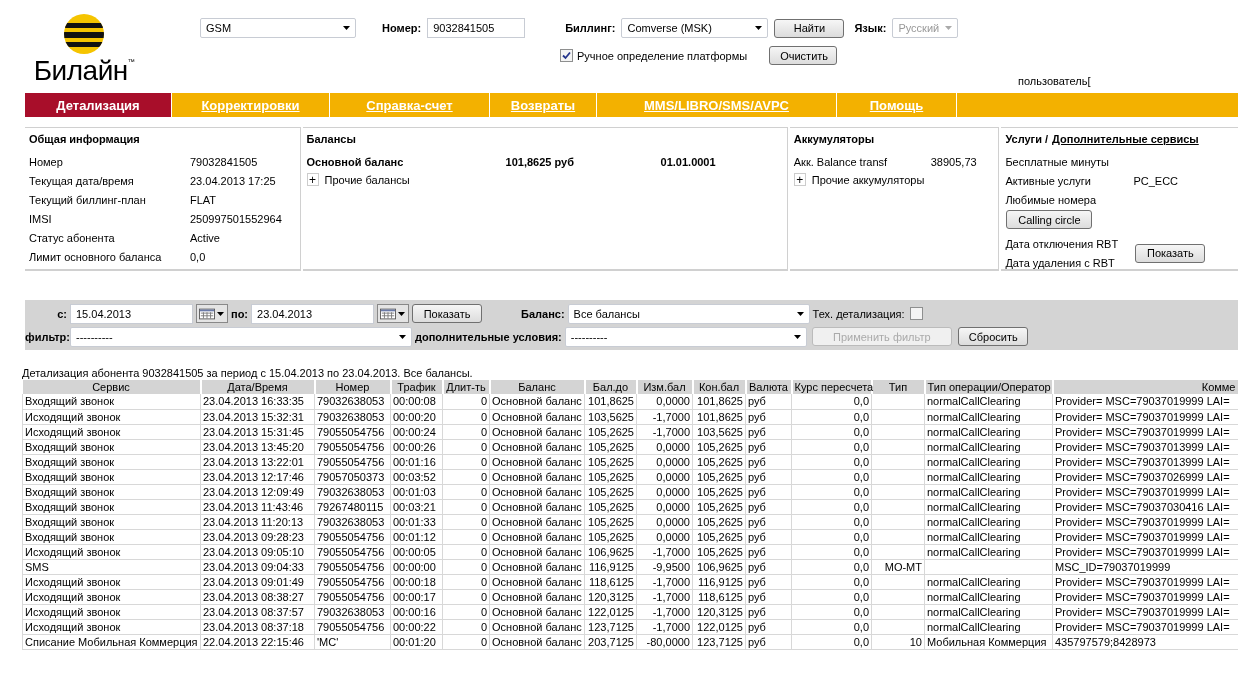 This screenshot has height=678, width=1238. I want to click on table-cell: 120,3125, so click(611, 596).